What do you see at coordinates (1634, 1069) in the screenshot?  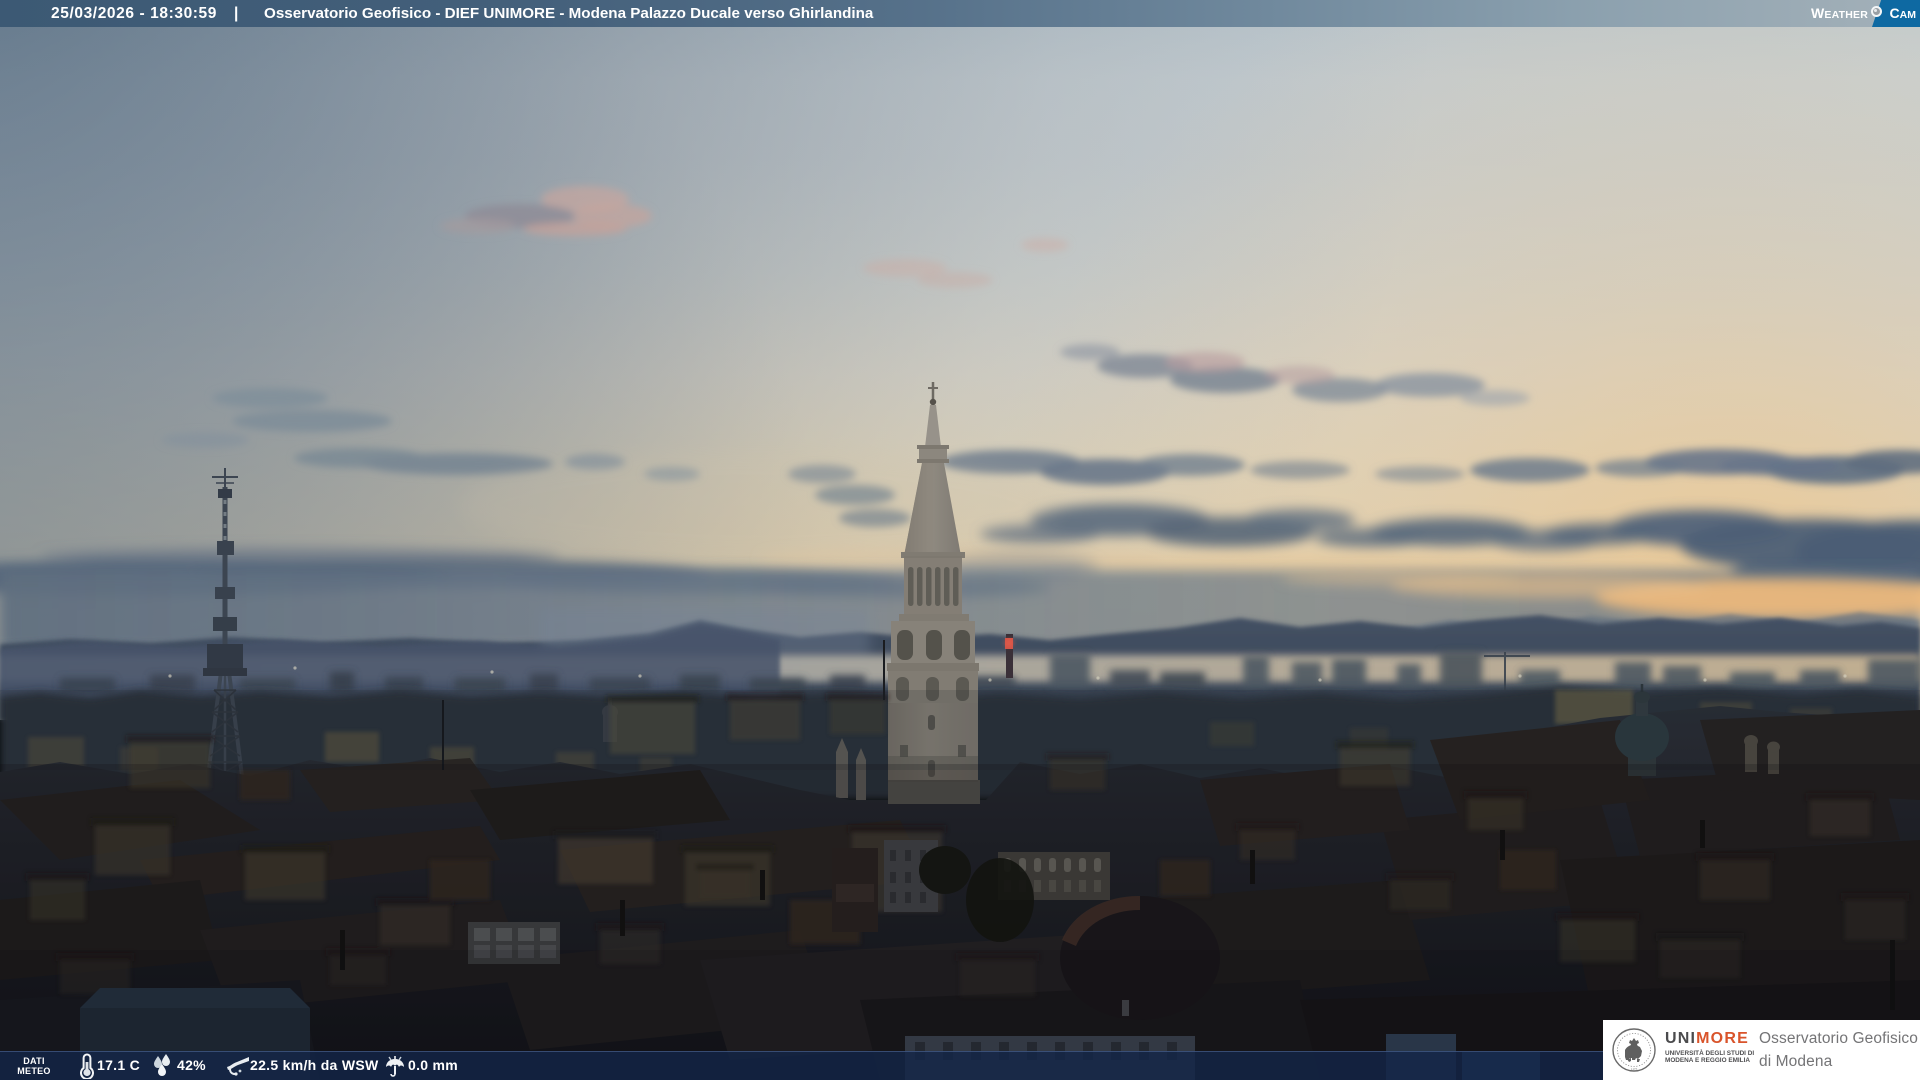 I see `svg-text: 1175` at bounding box center [1634, 1069].